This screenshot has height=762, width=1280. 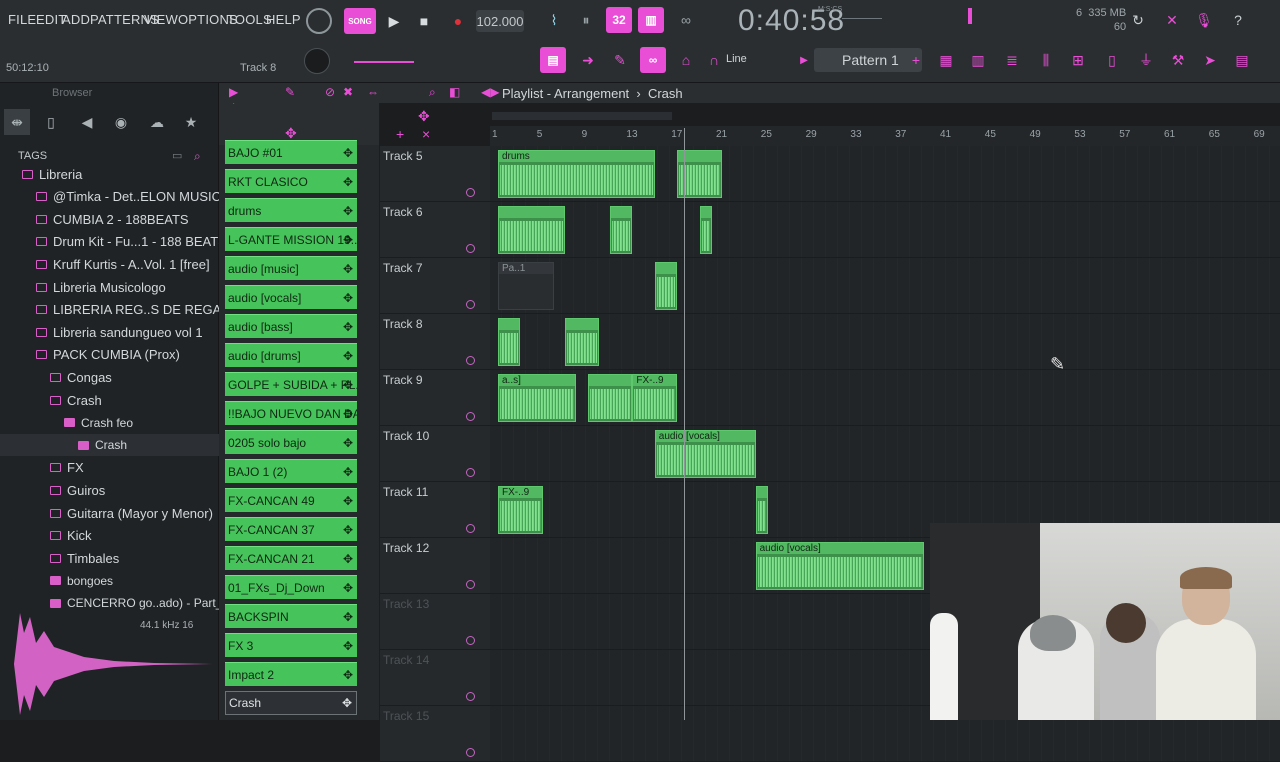 What do you see at coordinates (435, 566) in the screenshot?
I see `track-header: Track 12` at bounding box center [435, 566].